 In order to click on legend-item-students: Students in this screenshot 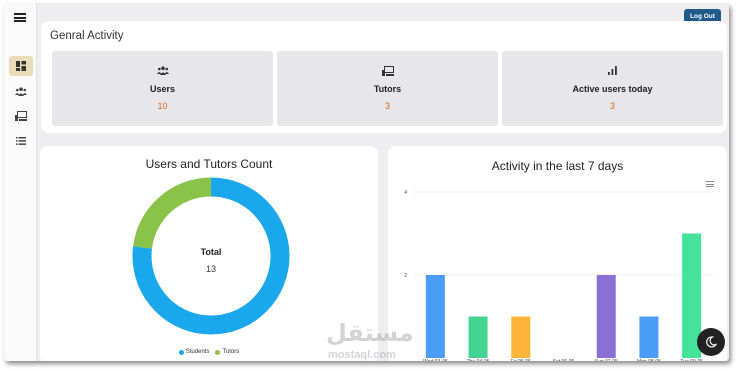, I will do `click(194, 352)`.